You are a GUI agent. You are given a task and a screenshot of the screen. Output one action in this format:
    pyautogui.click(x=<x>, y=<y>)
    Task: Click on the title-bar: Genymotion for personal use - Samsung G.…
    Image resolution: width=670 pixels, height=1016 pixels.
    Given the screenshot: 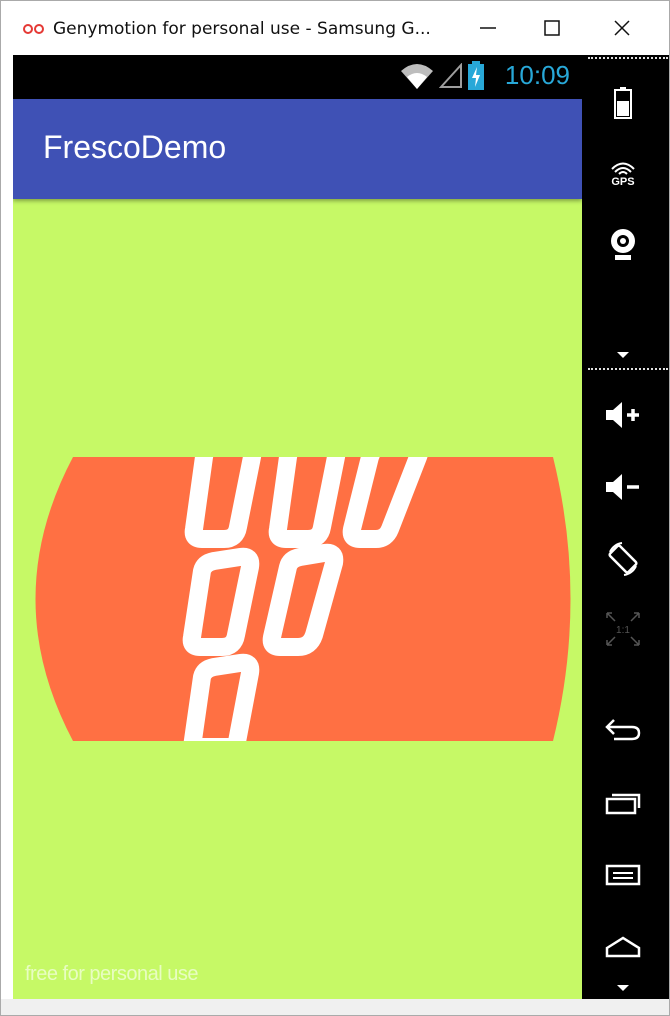 What is the action you would take?
    pyautogui.click(x=335, y=28)
    